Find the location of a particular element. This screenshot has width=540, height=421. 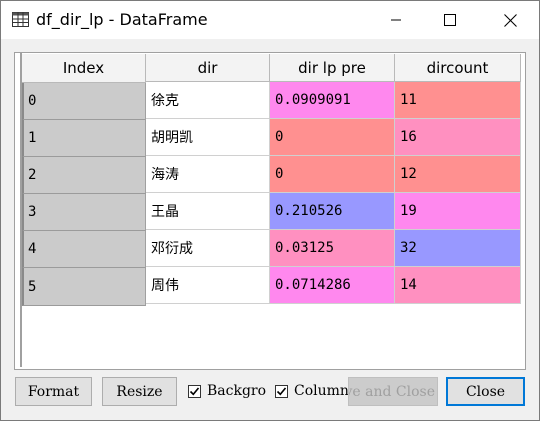

background-color-checkbox is located at coordinates (194, 391).